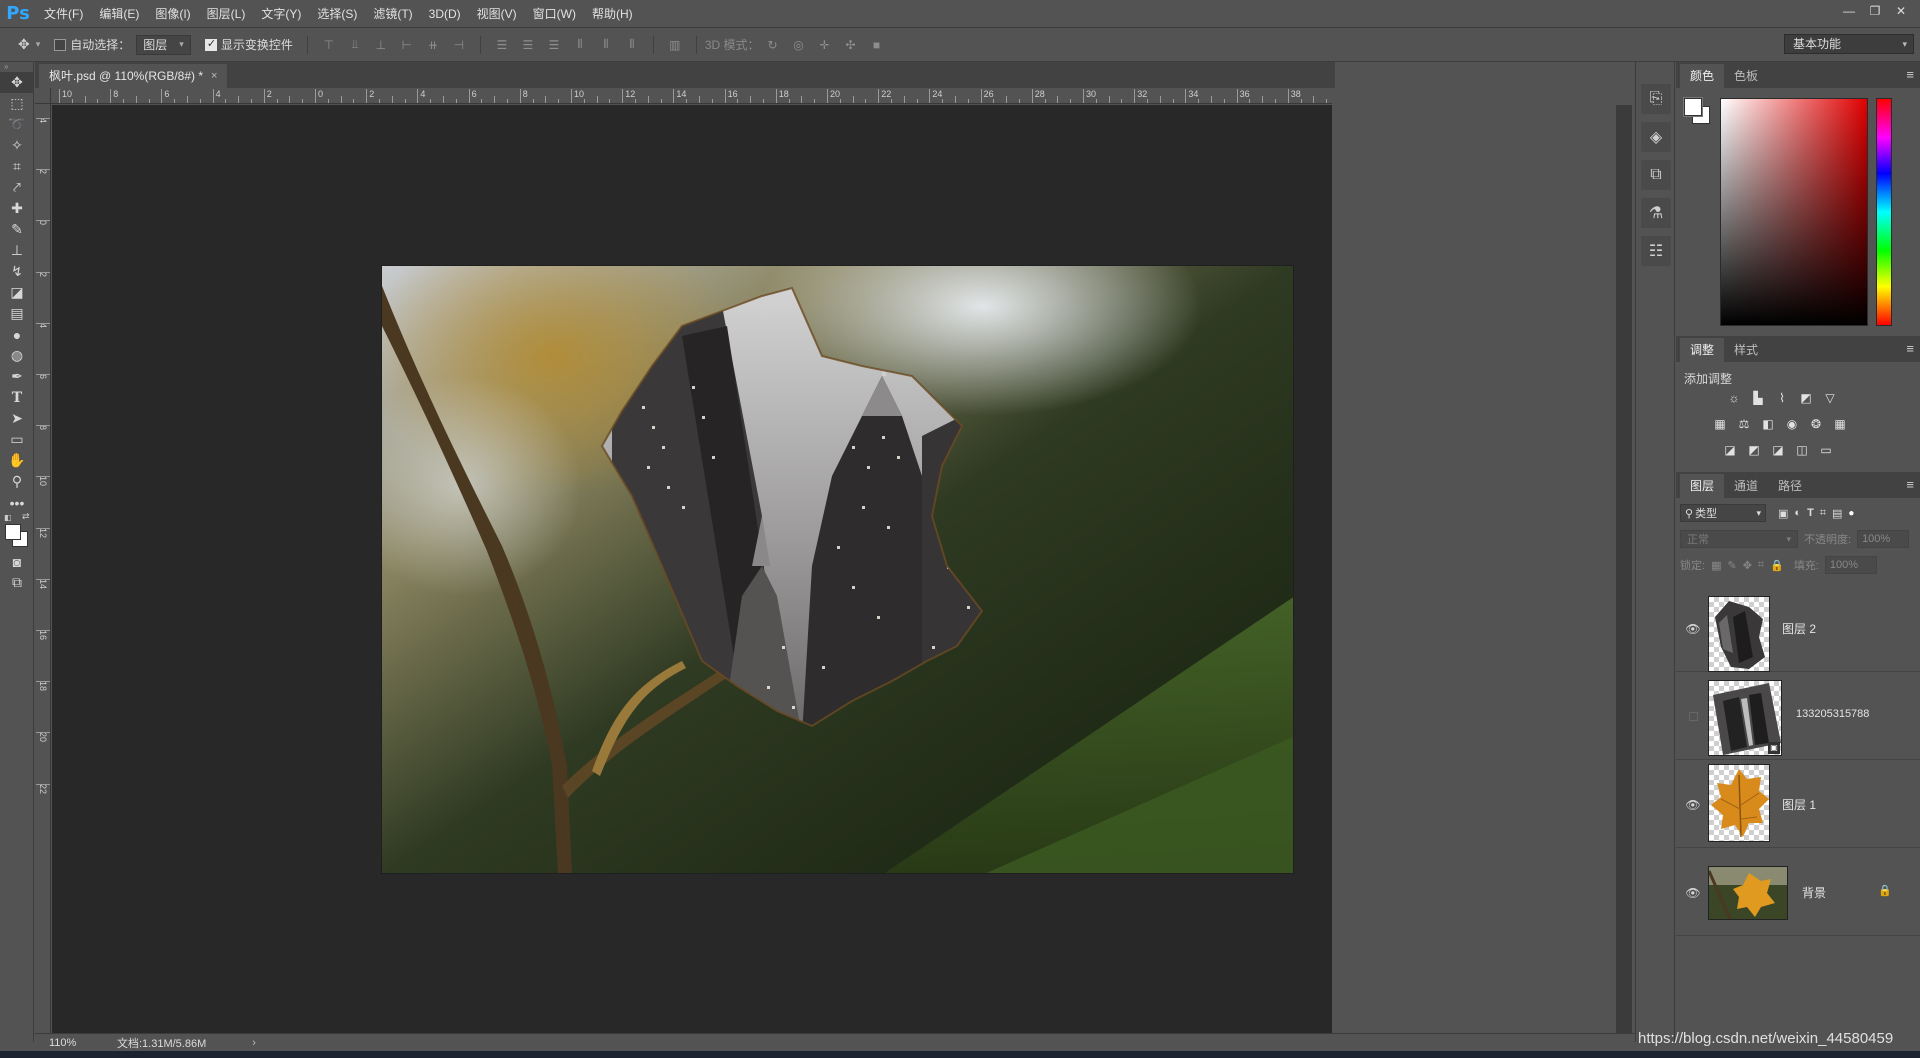  What do you see at coordinates (1830, 398) in the screenshot?
I see `vibrance-icon: ▽` at bounding box center [1830, 398].